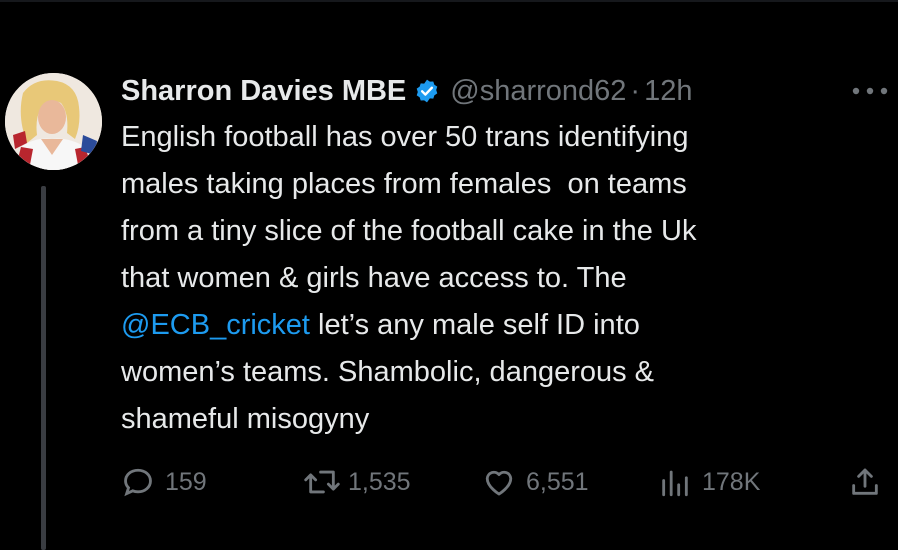  What do you see at coordinates (379, 481) in the screenshot?
I see `repost-count: 1,535` at bounding box center [379, 481].